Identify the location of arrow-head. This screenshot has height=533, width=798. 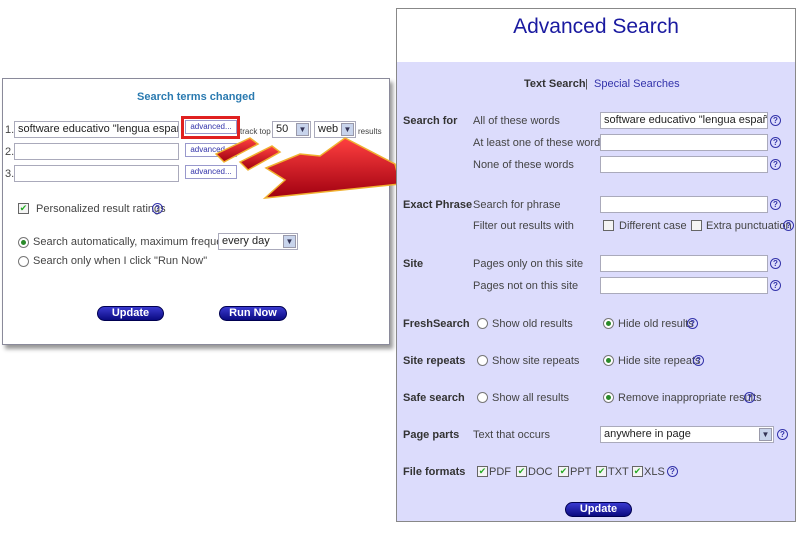
(331, 168).